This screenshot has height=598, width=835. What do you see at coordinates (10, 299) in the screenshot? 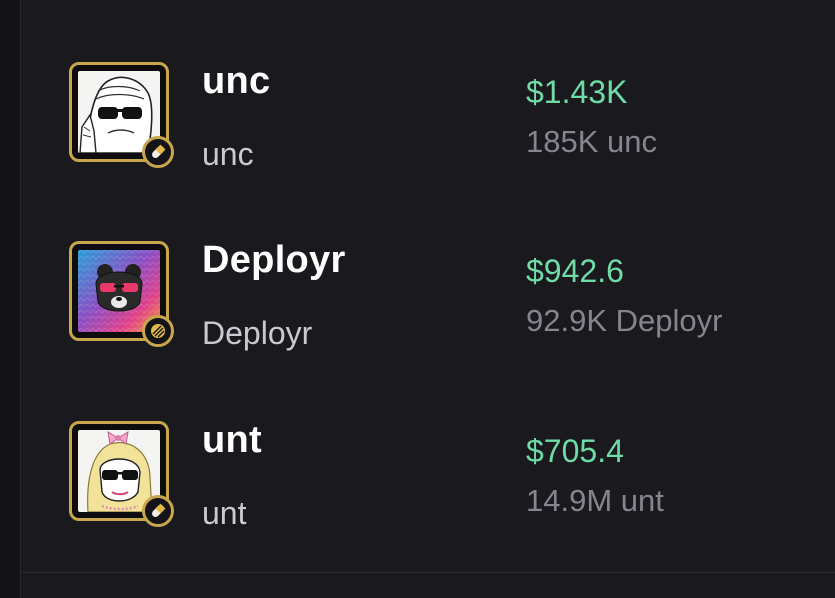
I see `left-panel-edge` at bounding box center [10, 299].